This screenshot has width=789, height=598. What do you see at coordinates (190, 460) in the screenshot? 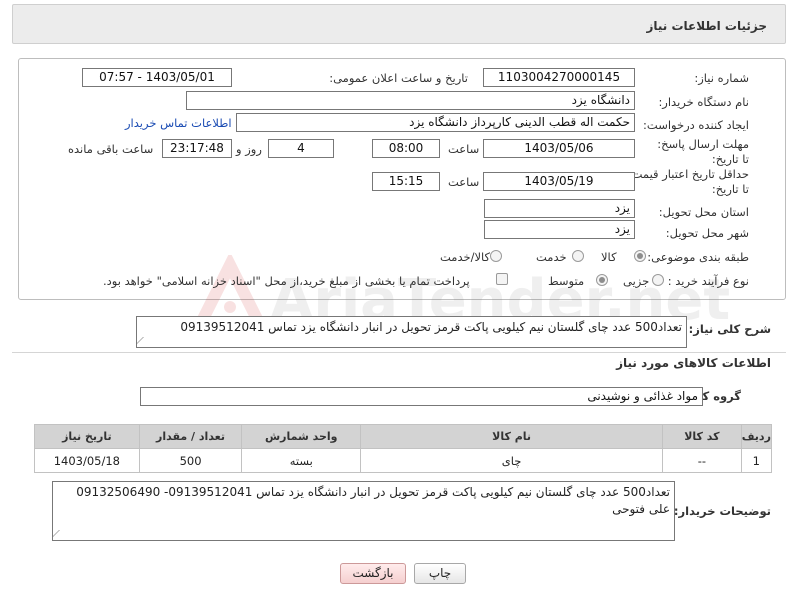
I see `cell-qty: 500` at bounding box center [190, 460].